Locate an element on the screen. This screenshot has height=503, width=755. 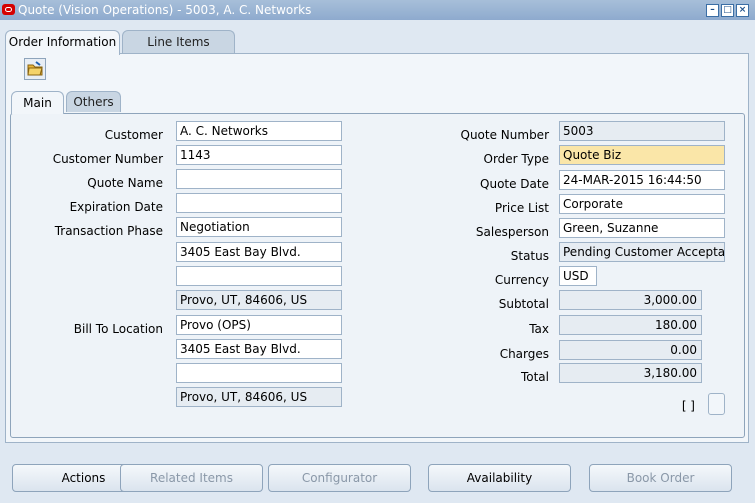
label-order-type: Order Type is located at coordinates (516, 159).